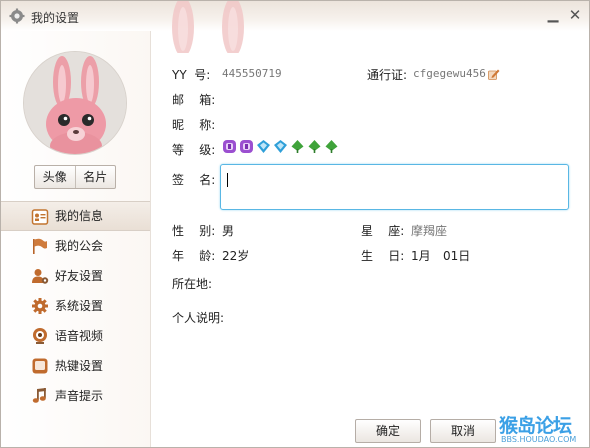 The width and height of the screenshot is (590, 448). What do you see at coordinates (194, 231) in the screenshot?
I see `gender-label: 性 别:` at bounding box center [194, 231].